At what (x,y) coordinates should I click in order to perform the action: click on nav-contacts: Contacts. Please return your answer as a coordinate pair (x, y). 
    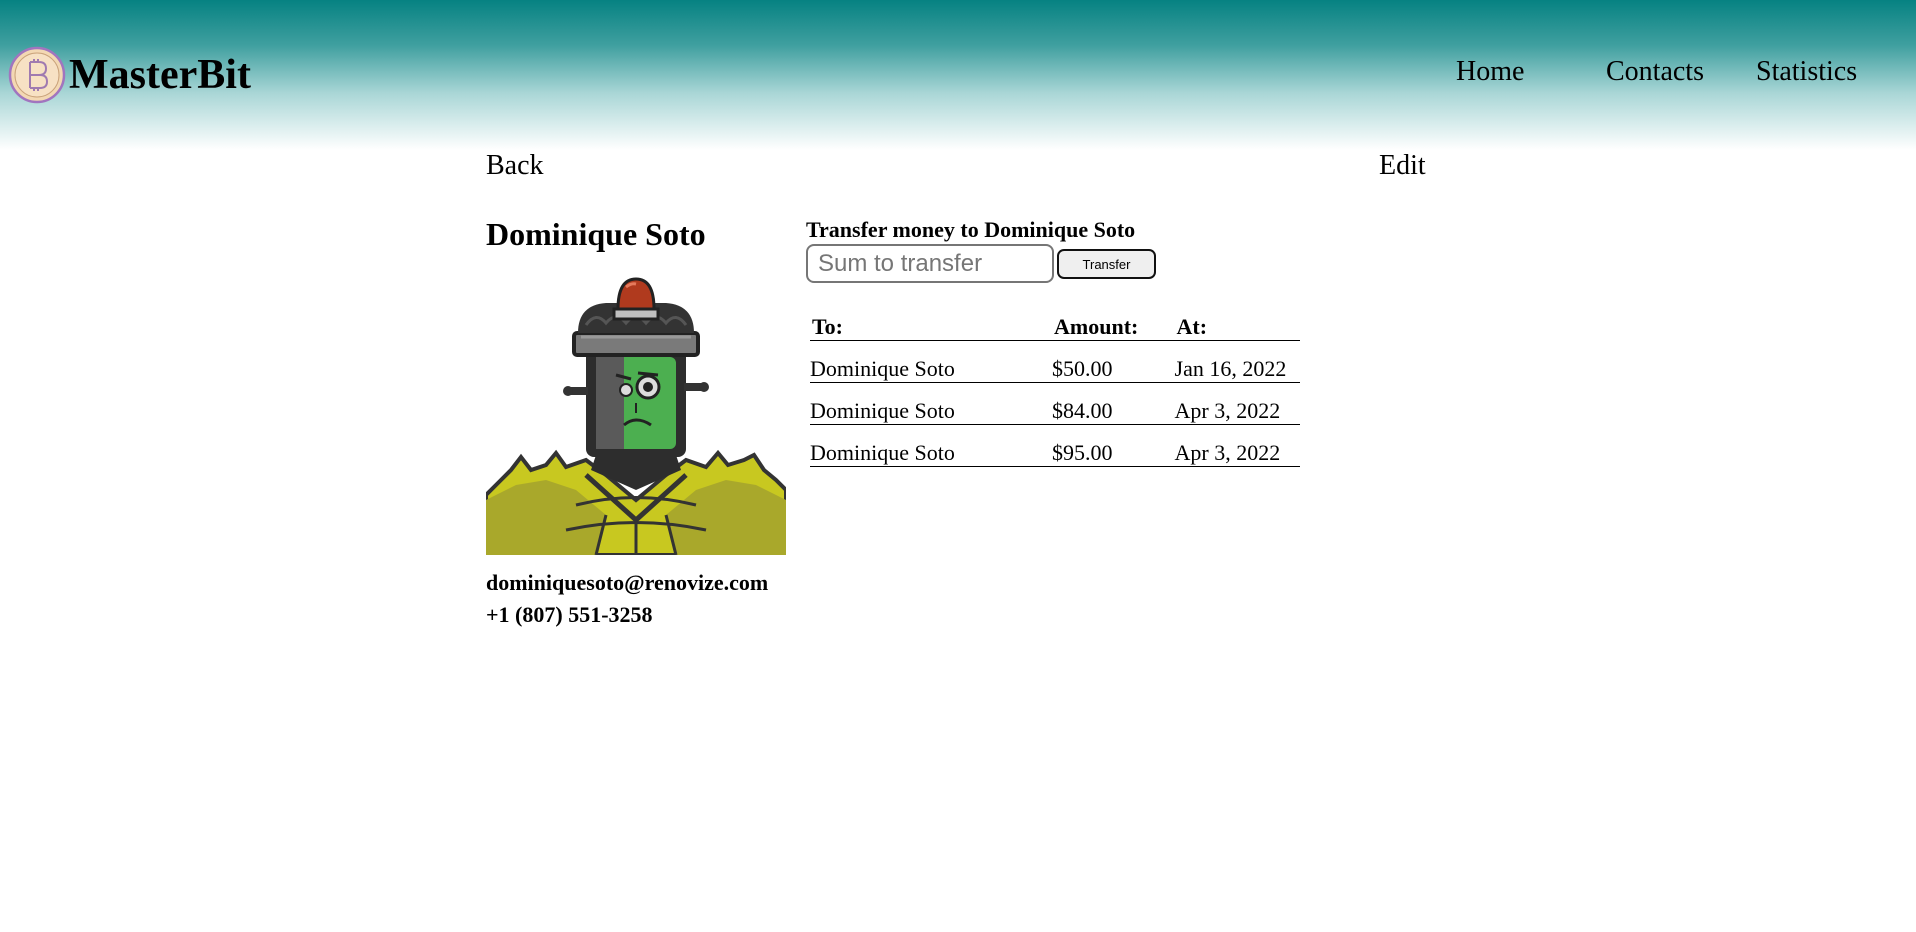
    Looking at the image, I should click on (1655, 72).